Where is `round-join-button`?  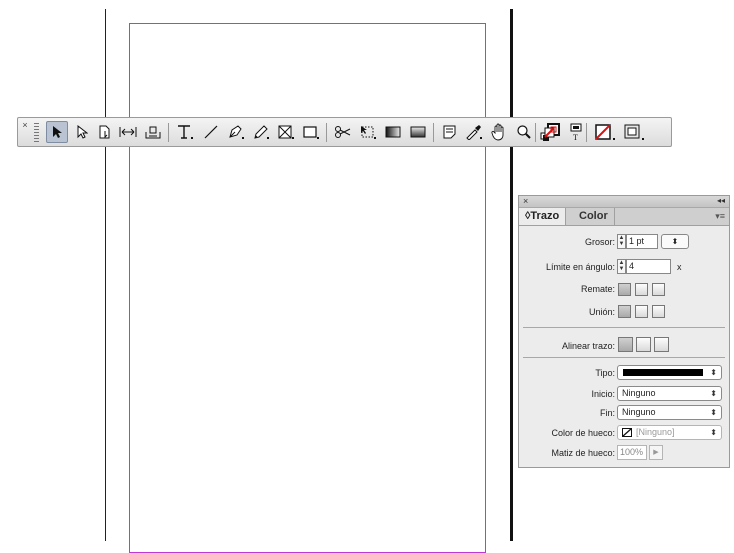
round-join-button is located at coordinates (641, 311).